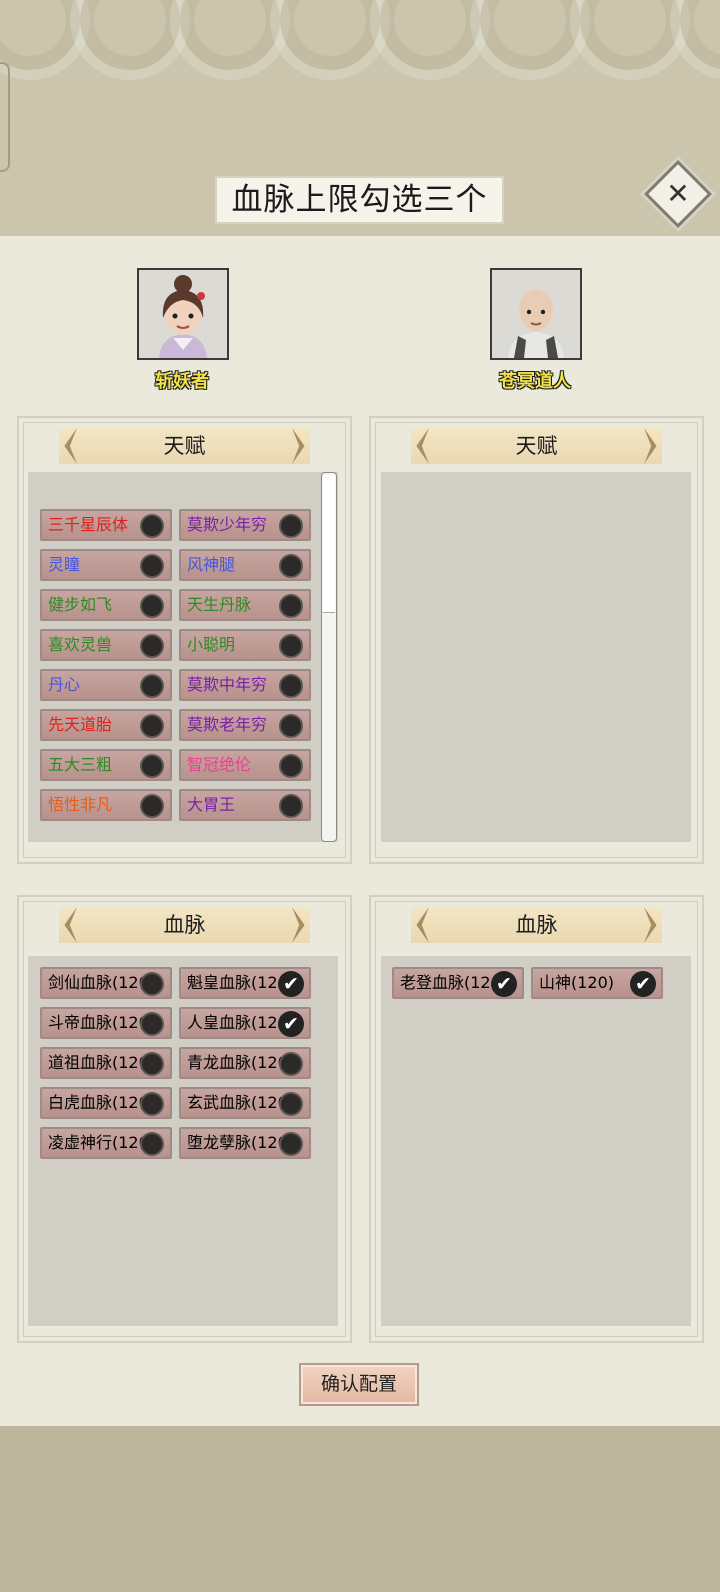 This screenshot has height=1592, width=720. Describe the element at coordinates (227, 724) in the screenshot. I see `talent-label: 莫欺老年穷` at that location.